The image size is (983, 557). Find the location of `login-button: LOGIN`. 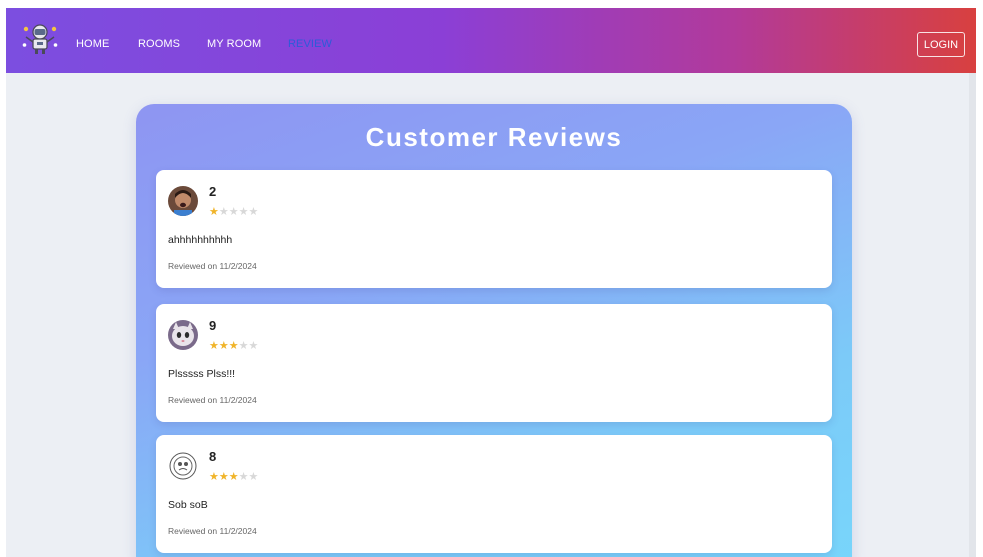

login-button: LOGIN is located at coordinates (941, 44).